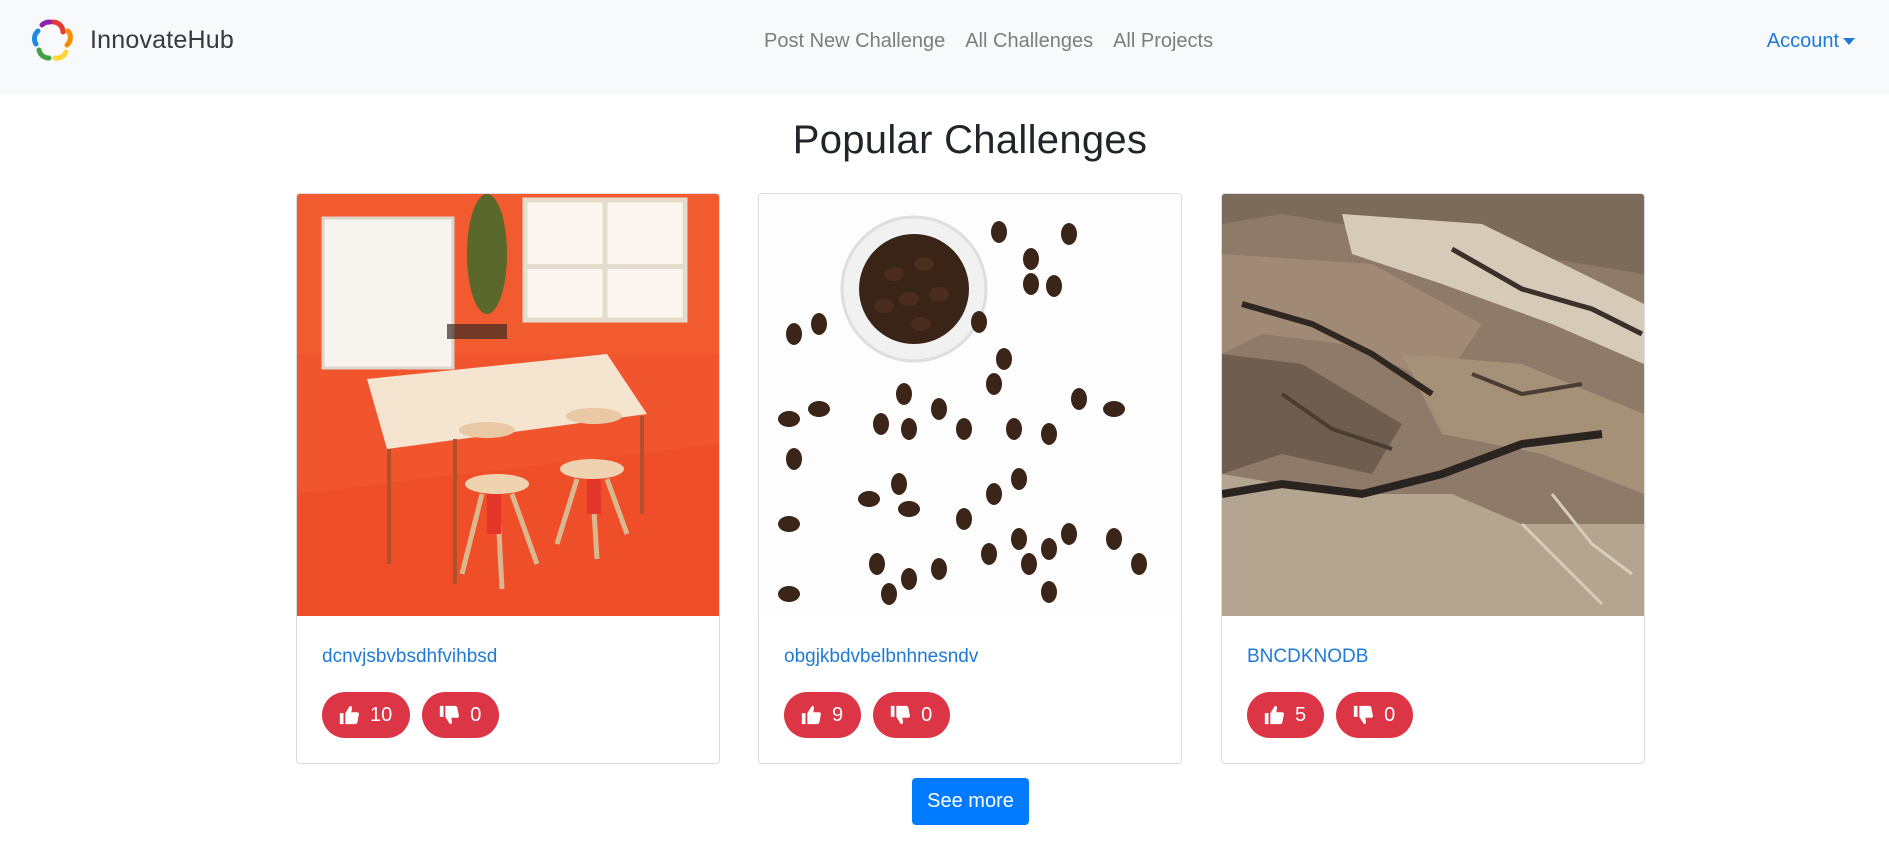 The height and width of the screenshot is (846, 1889). What do you see at coordinates (1307, 657) in the screenshot?
I see `challenge-title: BNCDKNODB` at bounding box center [1307, 657].